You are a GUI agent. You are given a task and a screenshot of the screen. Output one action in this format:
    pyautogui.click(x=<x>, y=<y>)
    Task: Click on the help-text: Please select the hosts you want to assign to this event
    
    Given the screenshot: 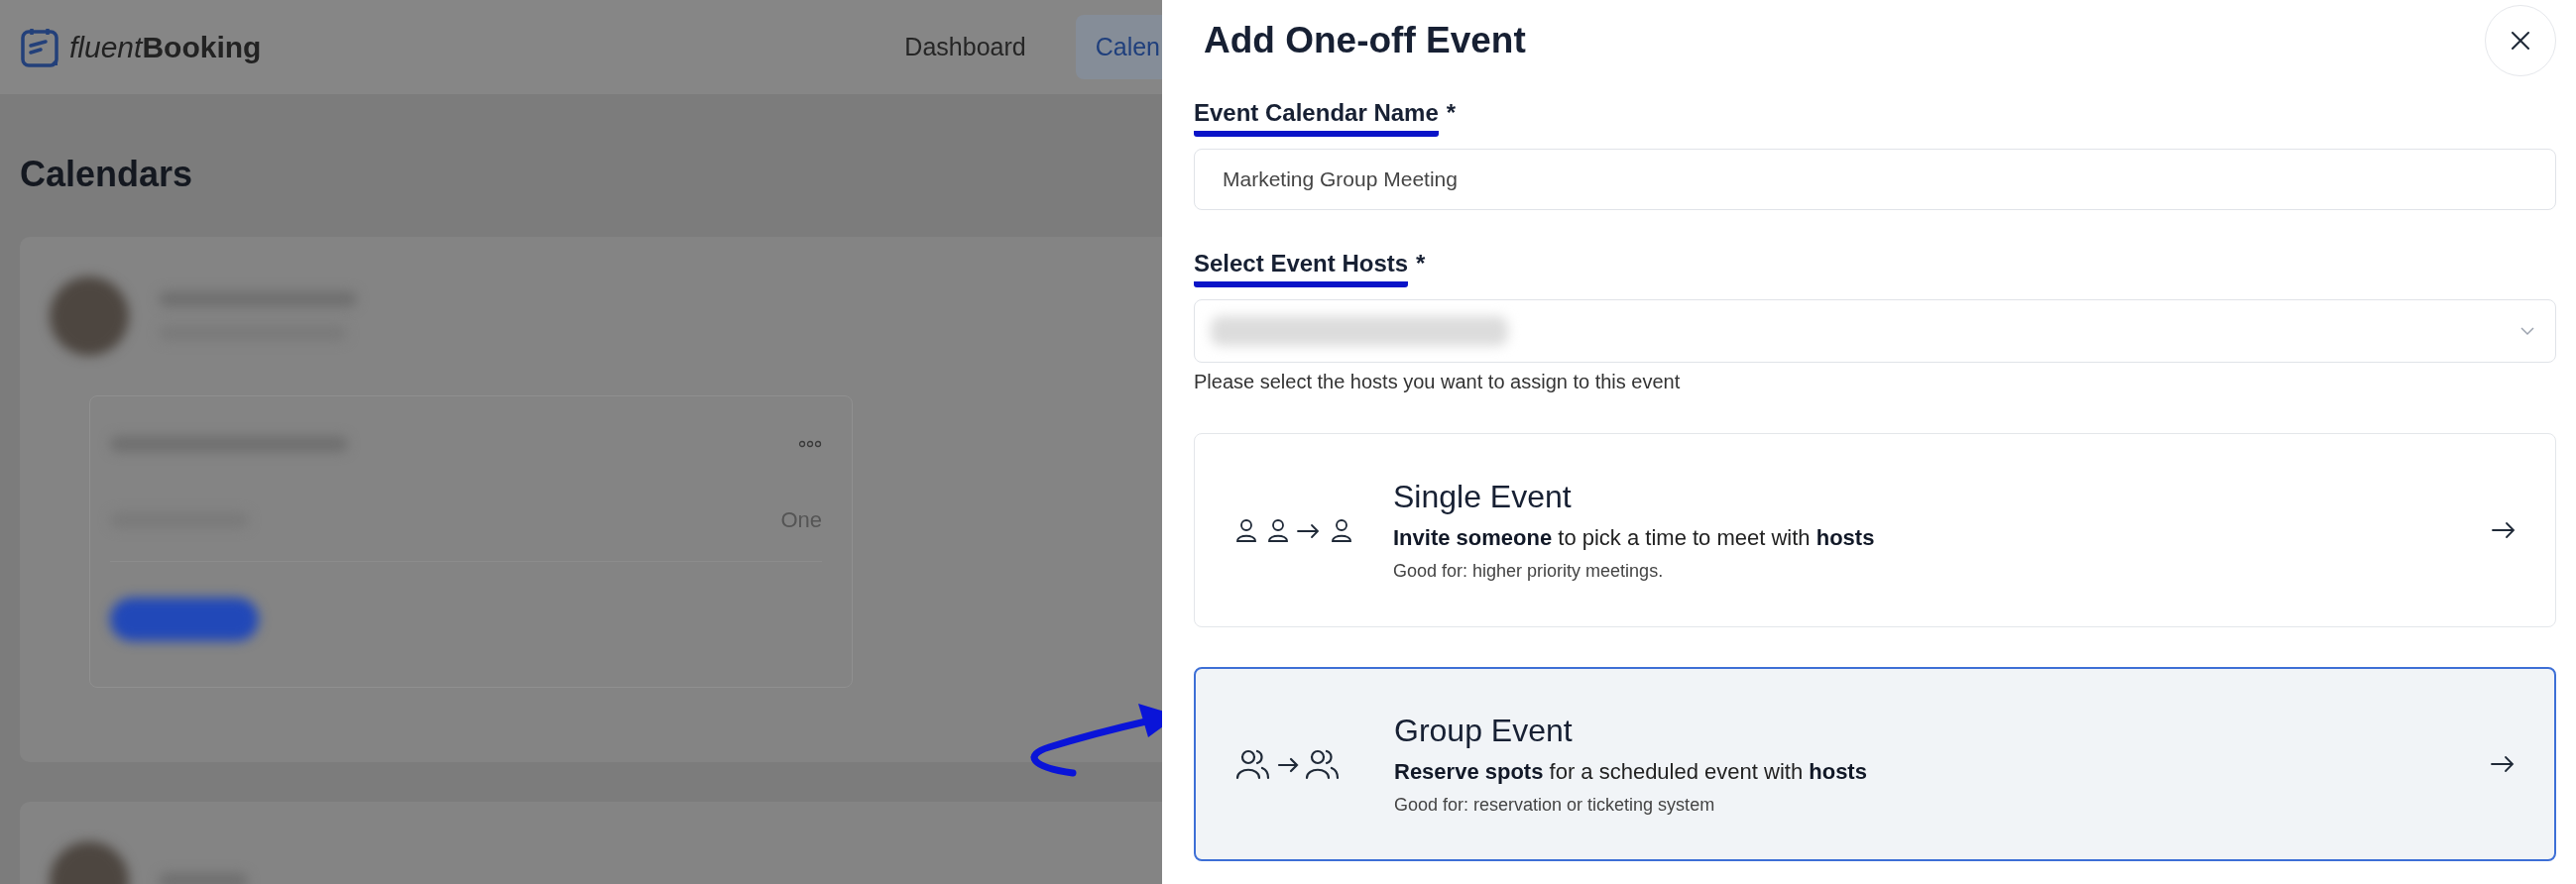 What is the action you would take?
    pyautogui.click(x=1438, y=382)
    